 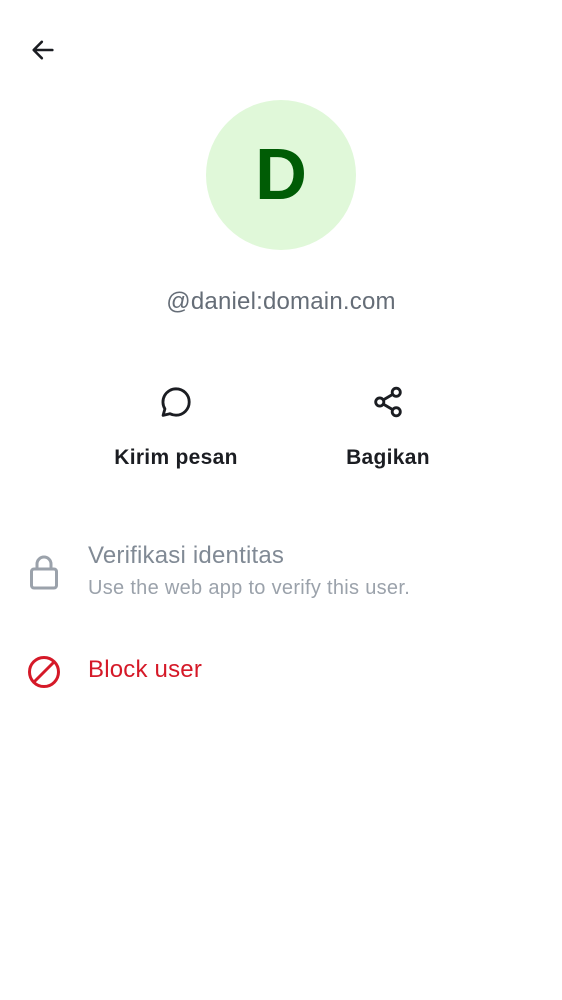 I want to click on send-message-label: Kirim pesan, so click(x=176, y=457).